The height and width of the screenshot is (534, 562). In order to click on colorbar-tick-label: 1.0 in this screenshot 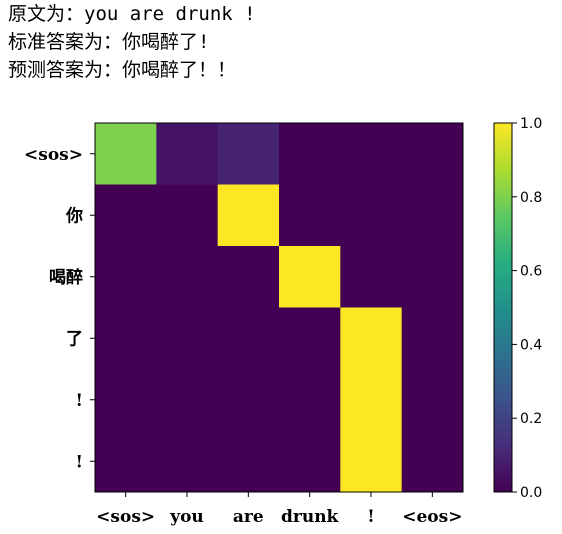, I will do `click(531, 124)`.